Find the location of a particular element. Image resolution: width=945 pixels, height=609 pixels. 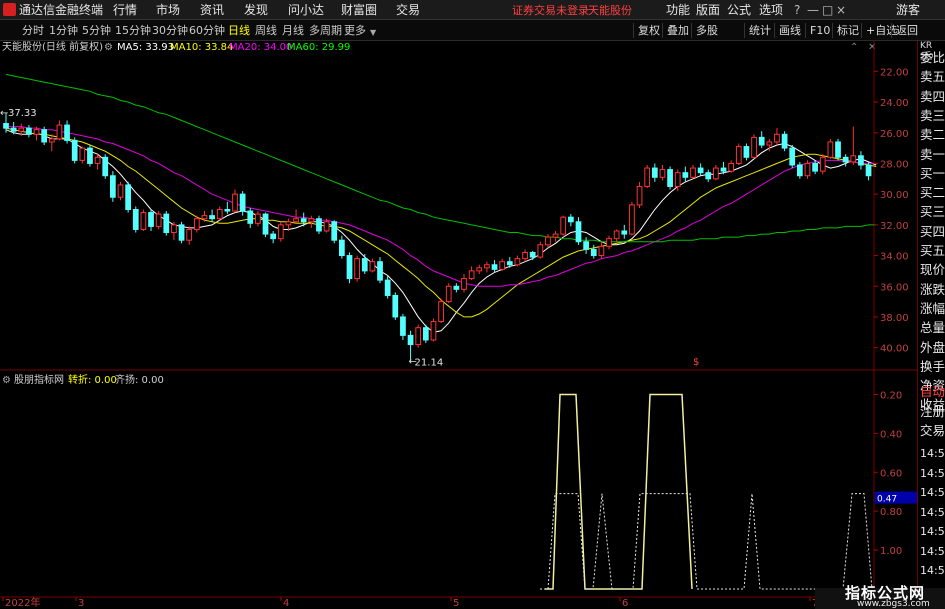

period-tab-60min: 60分钟 is located at coordinates (207, 30).